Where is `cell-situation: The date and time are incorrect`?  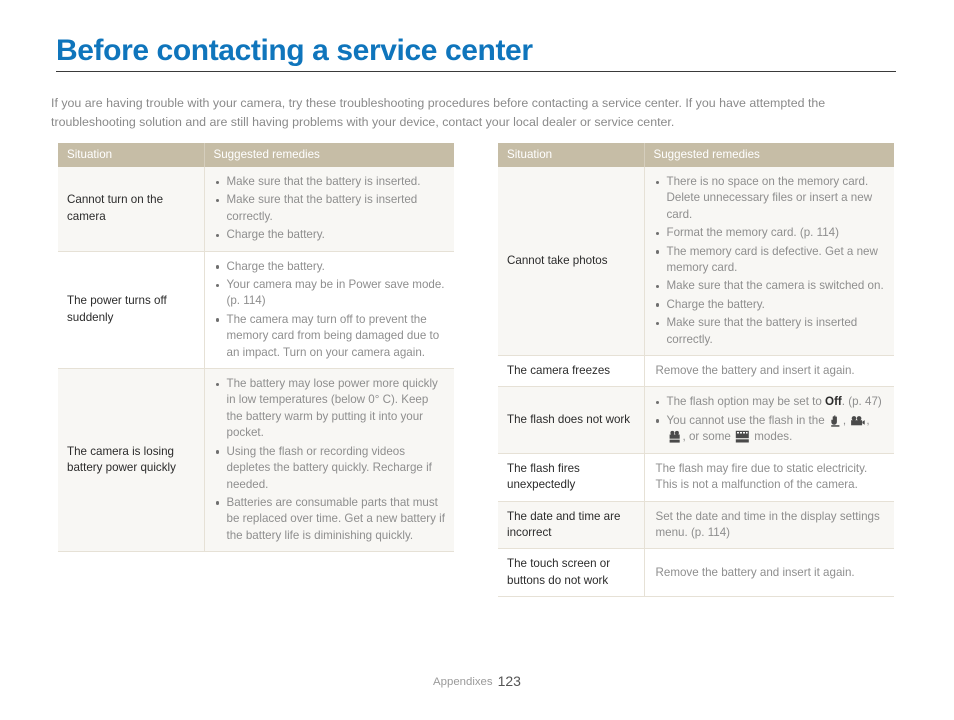 cell-situation: The date and time are incorrect is located at coordinates (571, 525).